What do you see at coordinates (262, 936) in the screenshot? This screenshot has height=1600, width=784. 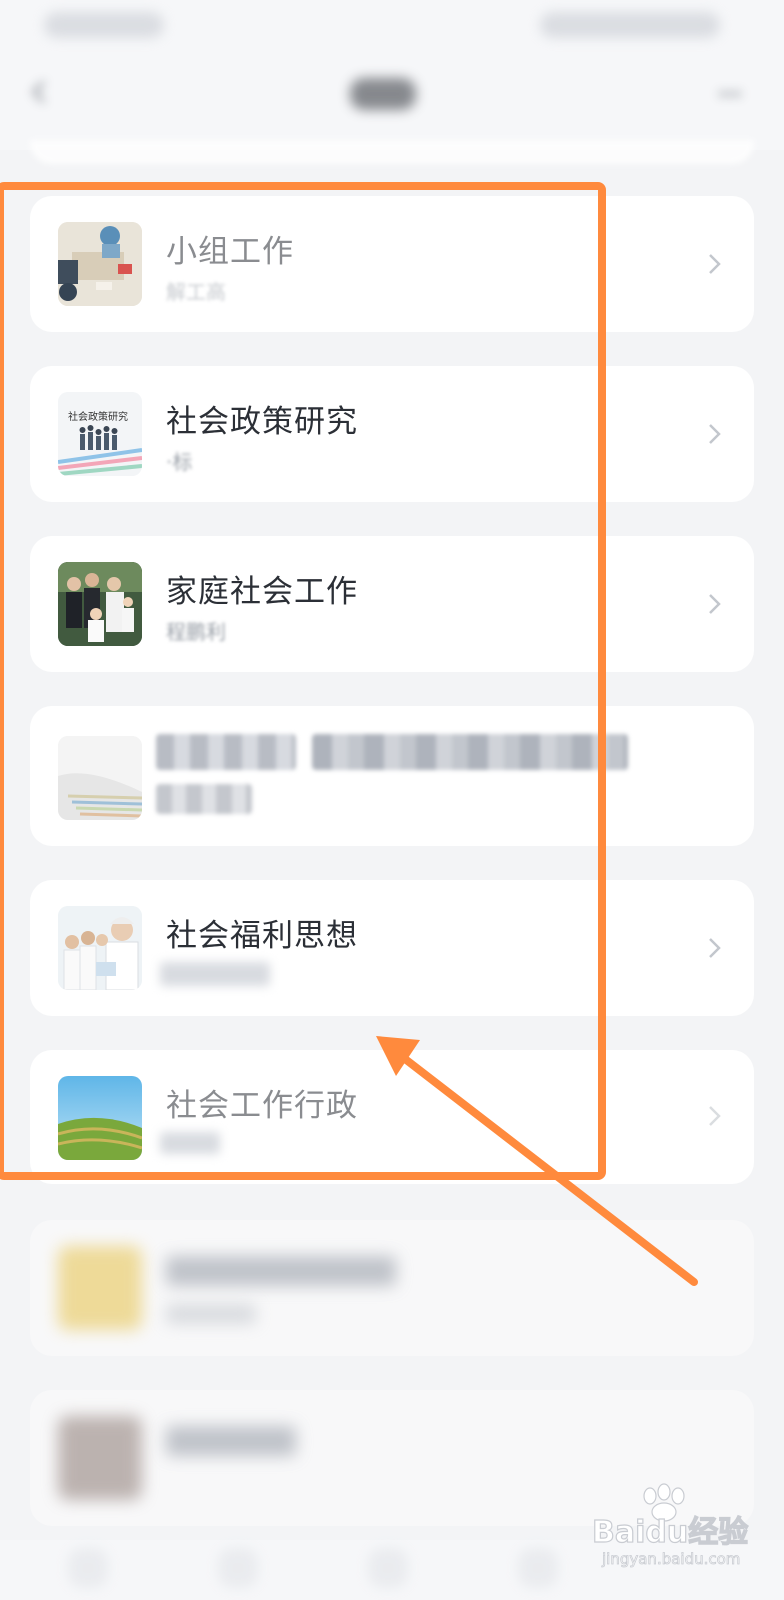 I see `course-title: 社会福利思想` at bounding box center [262, 936].